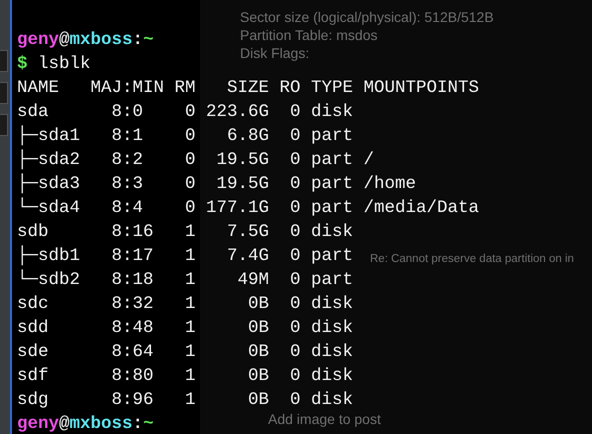 This screenshot has width=592, height=434. Describe the element at coordinates (132, 328) in the screenshot. I see `table-cell-text: 8:48` at that location.